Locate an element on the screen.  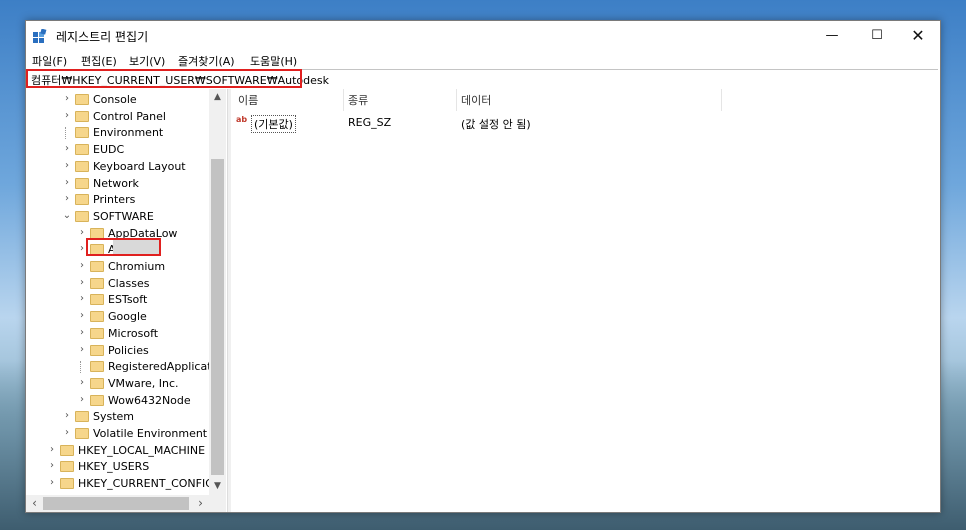
close-button: ✕ is located at coordinates (918, 36).